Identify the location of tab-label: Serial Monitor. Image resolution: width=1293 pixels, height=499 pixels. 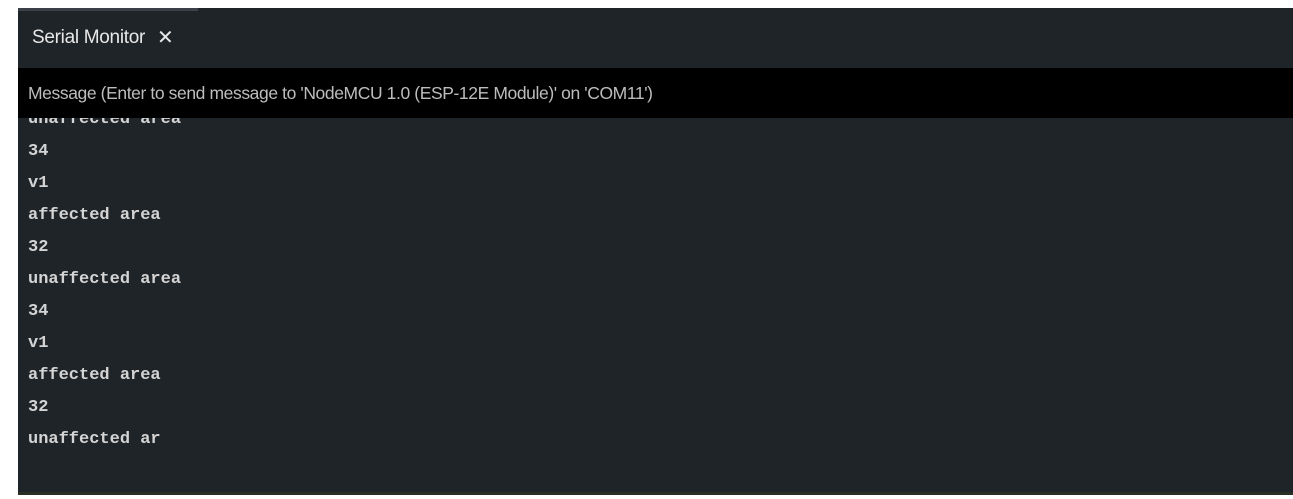
(89, 37).